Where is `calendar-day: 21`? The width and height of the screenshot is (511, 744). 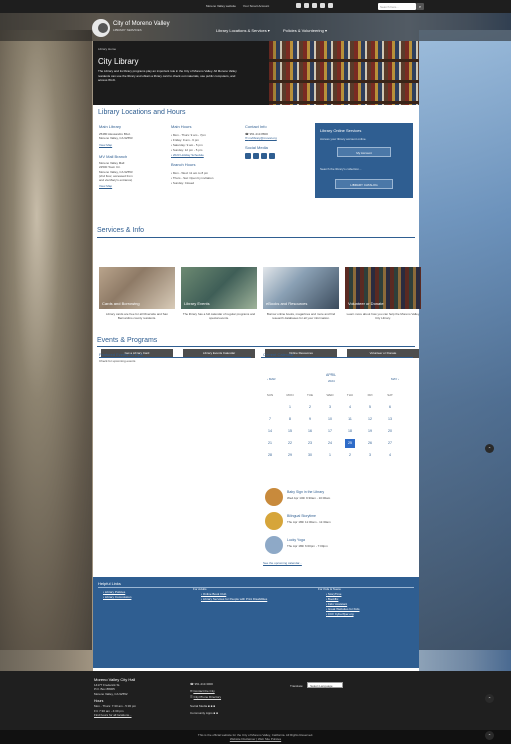 calendar-day: 21 is located at coordinates (270, 443).